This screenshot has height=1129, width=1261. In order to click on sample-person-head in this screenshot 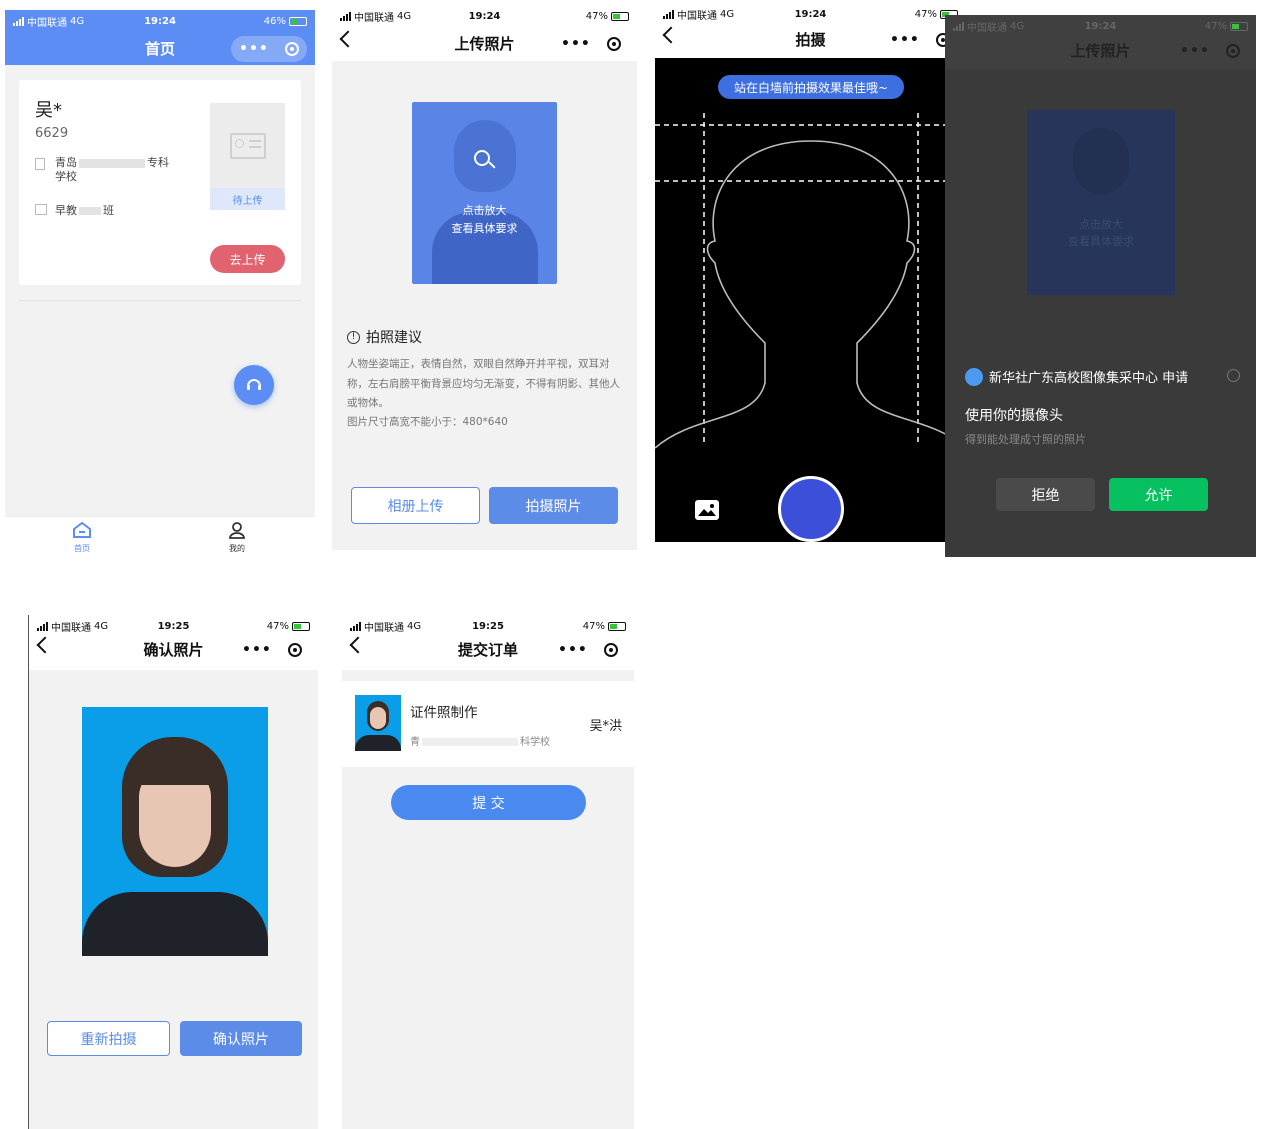, I will do `click(1101, 161)`.